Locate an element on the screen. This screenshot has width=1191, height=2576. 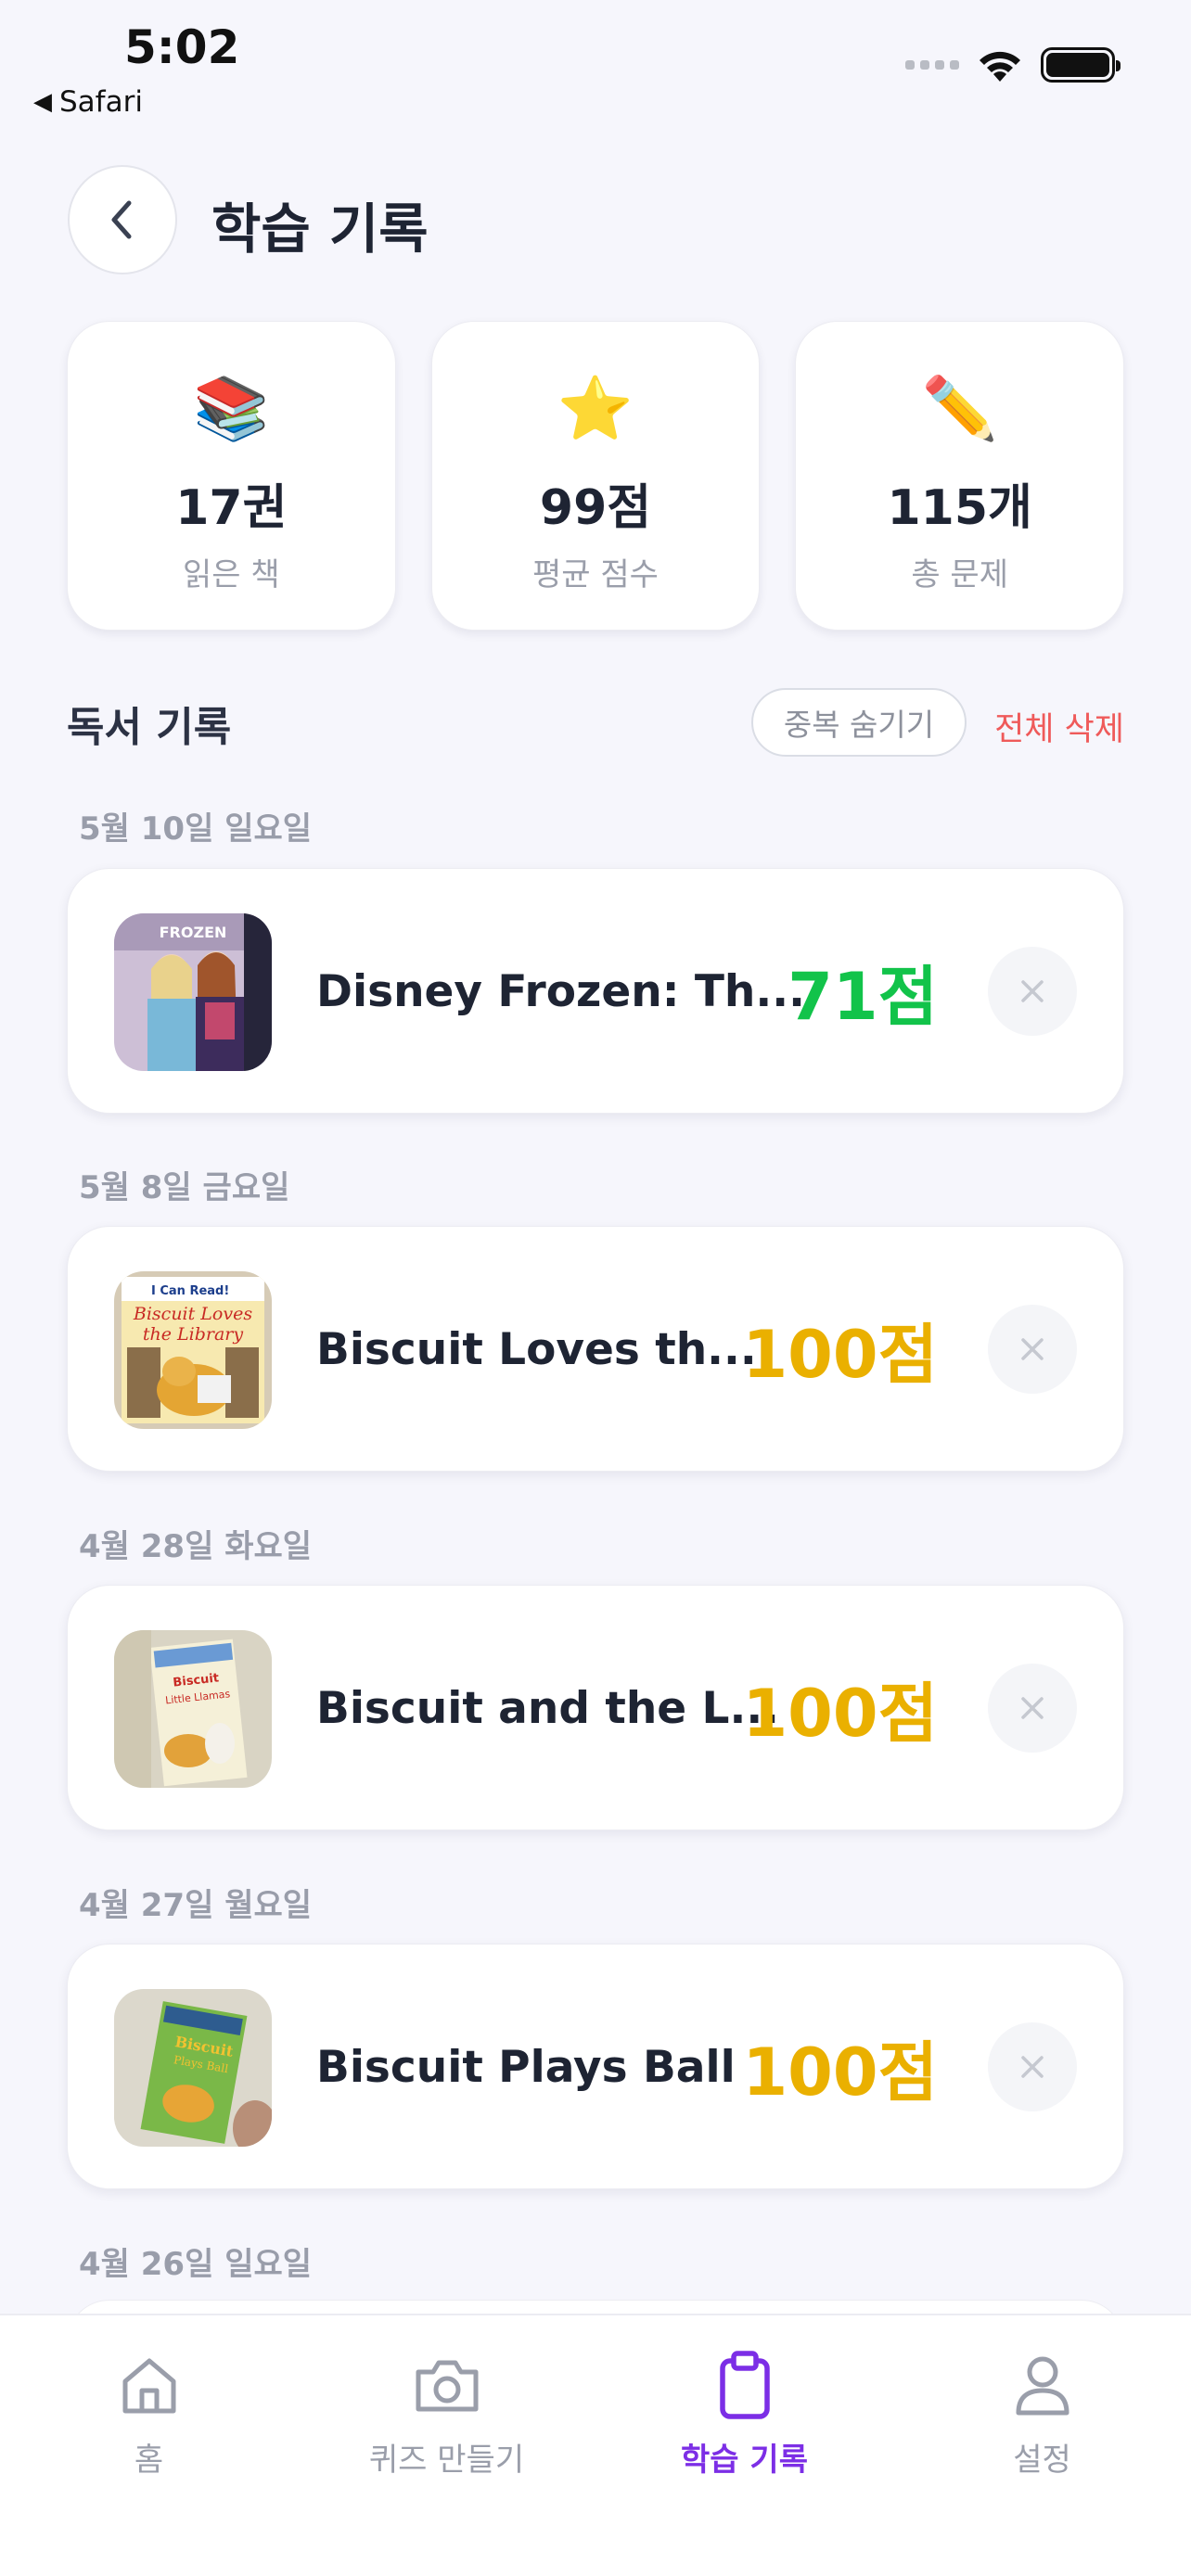
stat-value: 17권 is located at coordinates (231, 508).